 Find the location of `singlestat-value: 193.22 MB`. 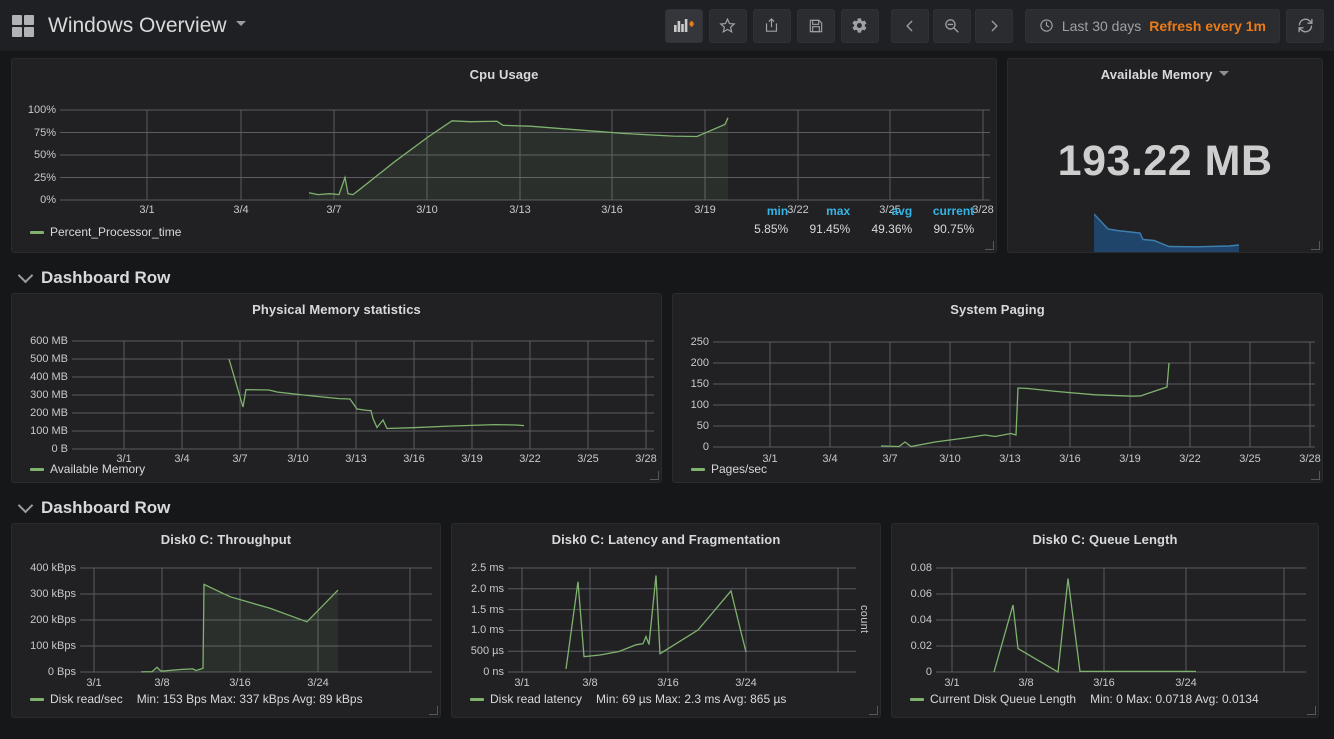

singlestat-value: 193.22 MB is located at coordinates (1165, 161).